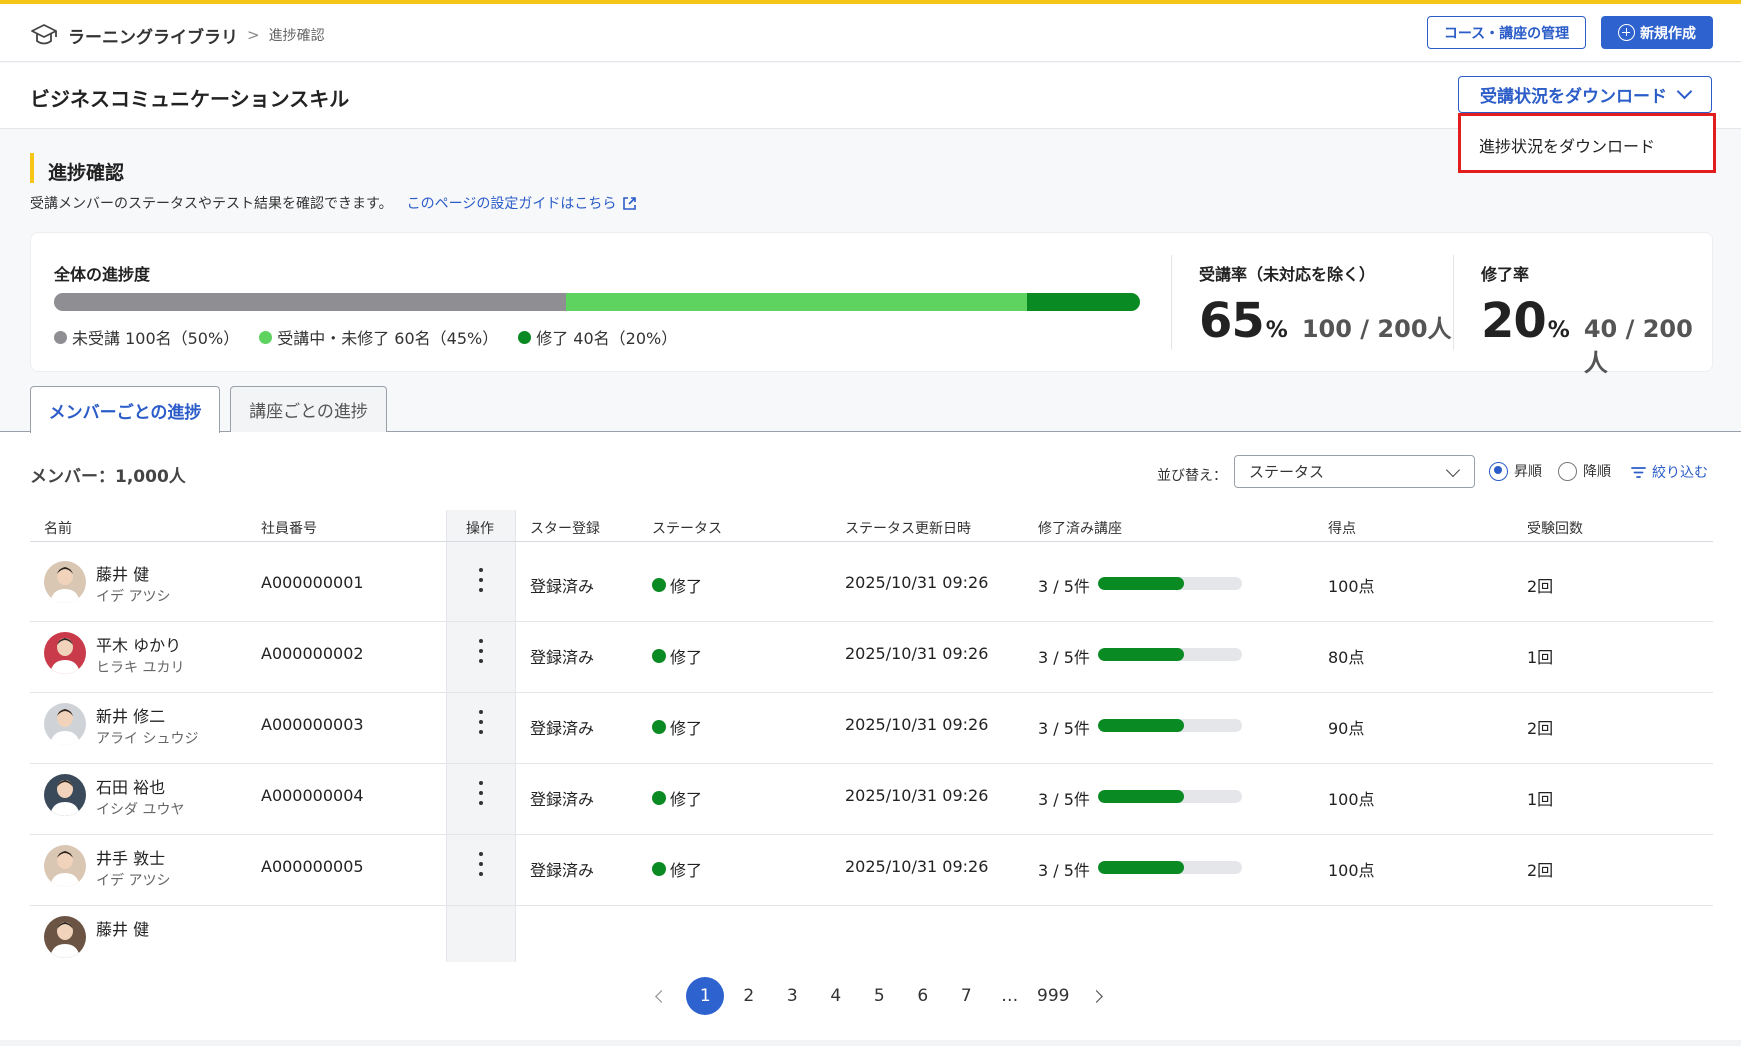 The image size is (1741, 1046). Describe the element at coordinates (1506, 32) in the screenshot. I see `course-manage-button: コース・講座の管理` at that location.